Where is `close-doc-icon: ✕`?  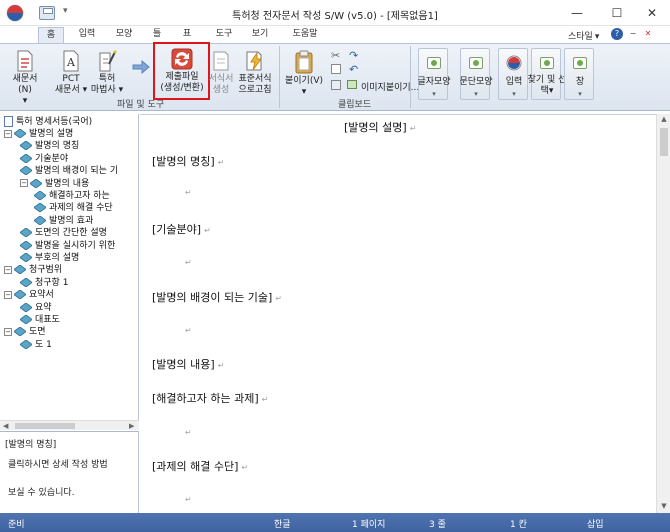 close-doc-icon: ✕ is located at coordinates (648, 34).